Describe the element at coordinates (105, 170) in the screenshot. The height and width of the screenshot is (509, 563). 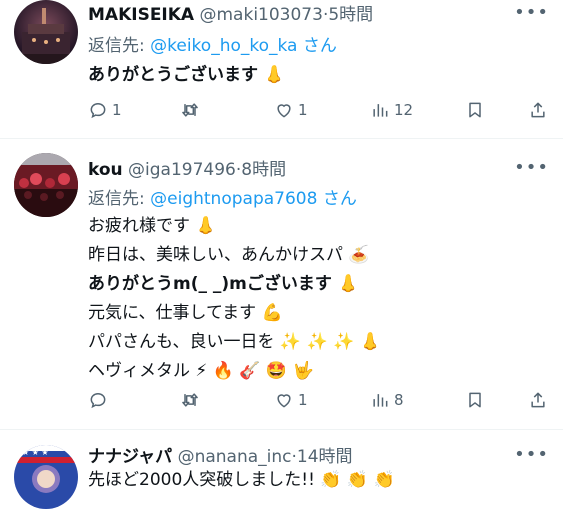
I see `display-name: kou` at that location.